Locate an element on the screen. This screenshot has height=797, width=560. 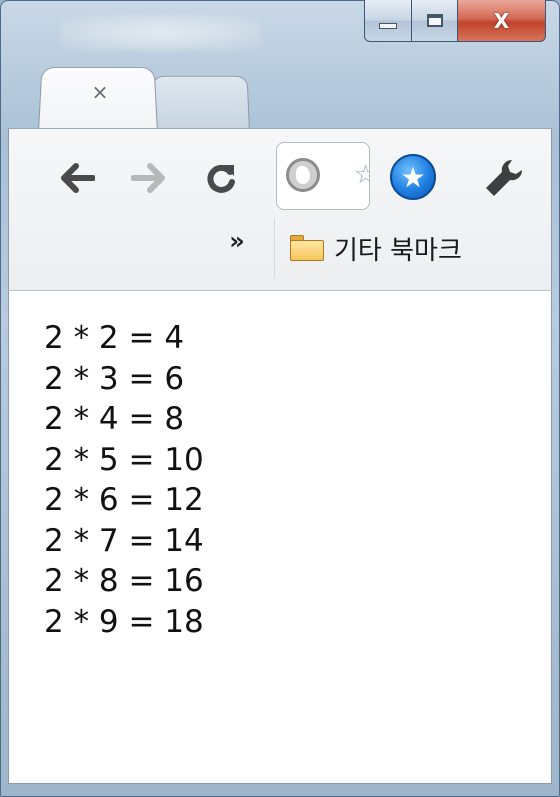
maximize-button is located at coordinates (435, 21).